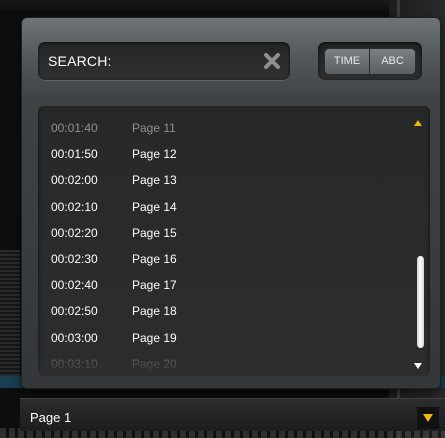  I want to click on list-item-page: Page 16, so click(154, 258).